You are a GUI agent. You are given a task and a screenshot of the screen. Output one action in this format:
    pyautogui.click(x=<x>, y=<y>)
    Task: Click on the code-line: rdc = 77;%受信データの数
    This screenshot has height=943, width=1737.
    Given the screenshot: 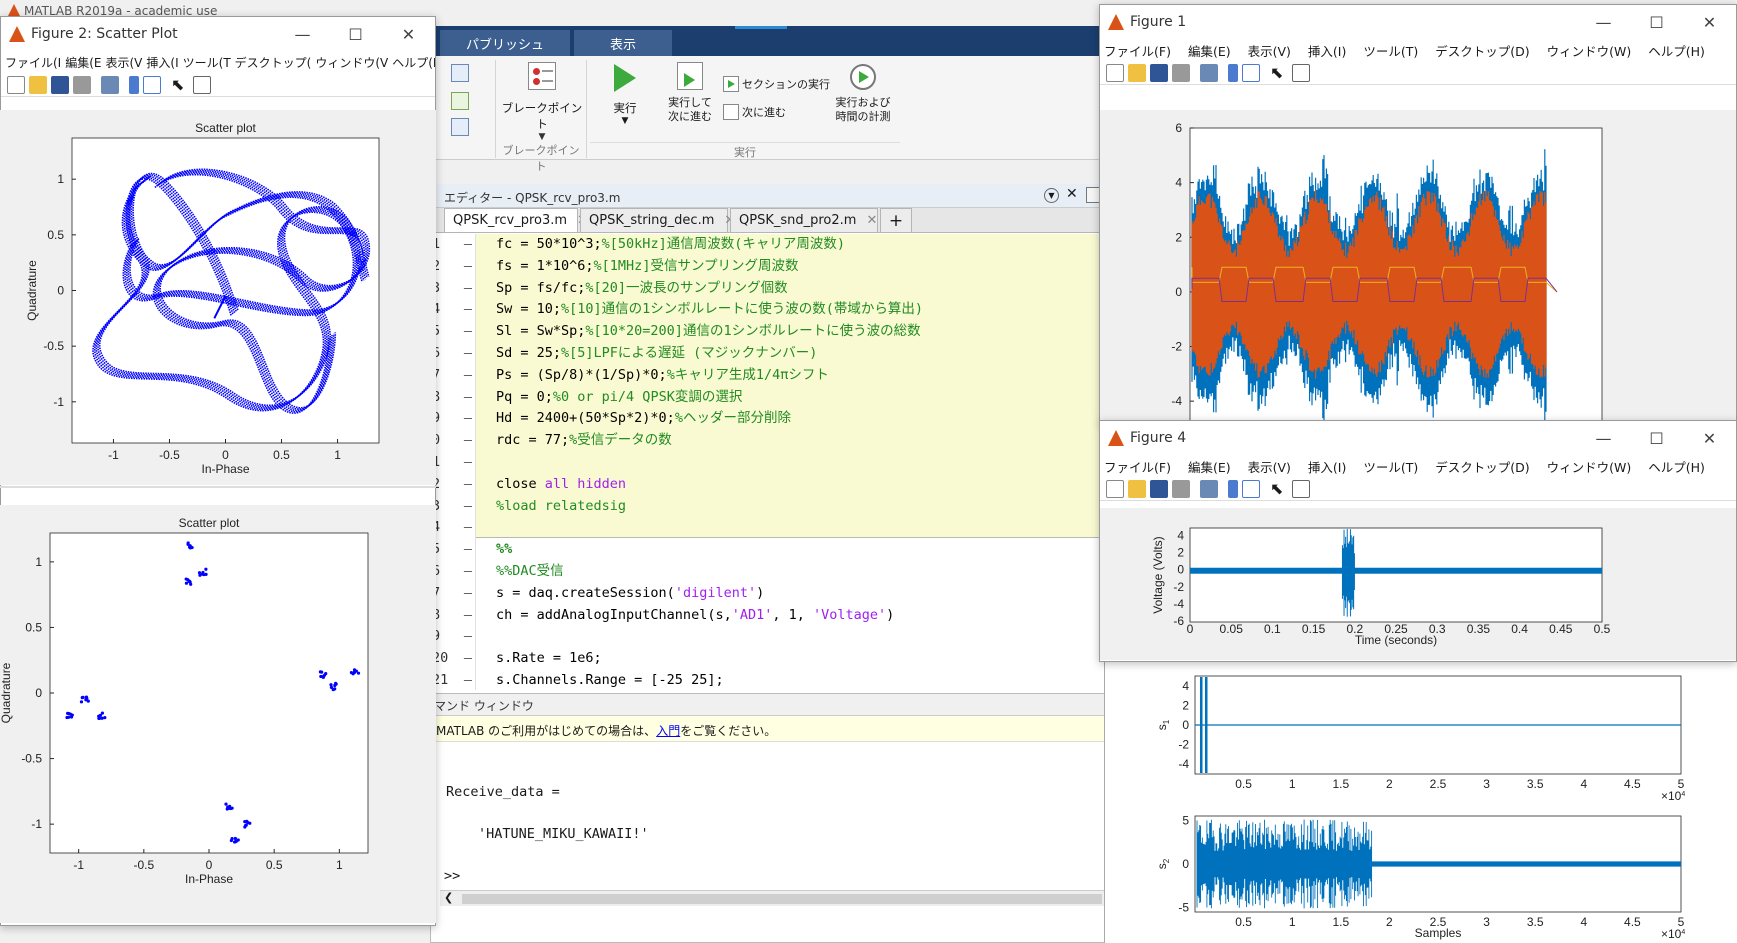 What is the action you would take?
    pyautogui.click(x=800, y=441)
    